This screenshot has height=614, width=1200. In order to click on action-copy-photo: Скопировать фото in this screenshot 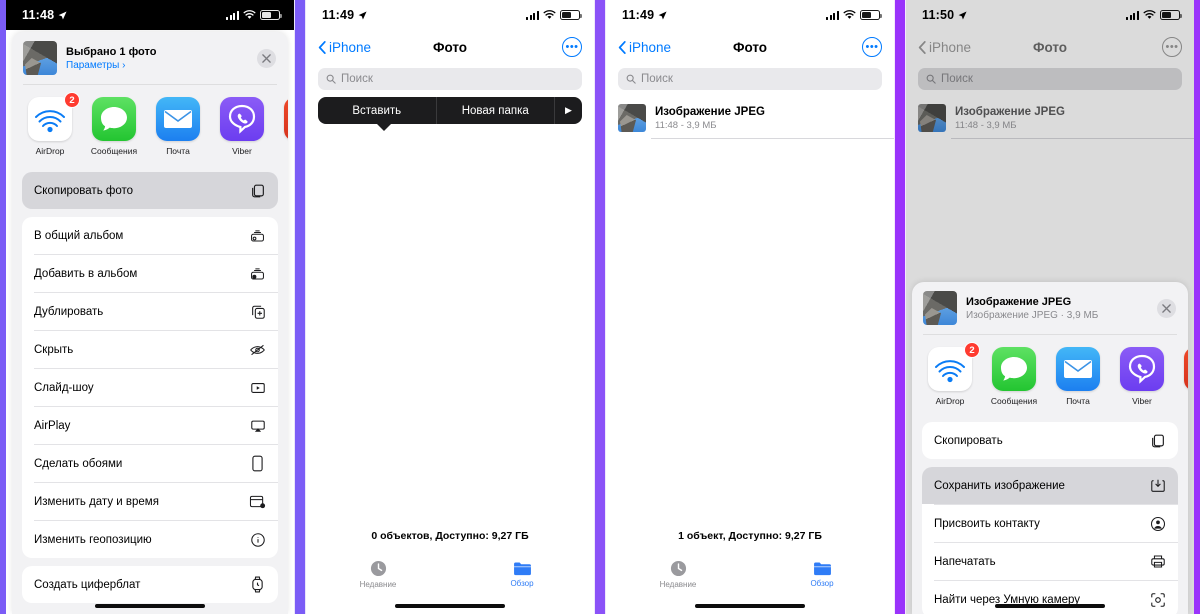, I will do `click(150, 190)`.